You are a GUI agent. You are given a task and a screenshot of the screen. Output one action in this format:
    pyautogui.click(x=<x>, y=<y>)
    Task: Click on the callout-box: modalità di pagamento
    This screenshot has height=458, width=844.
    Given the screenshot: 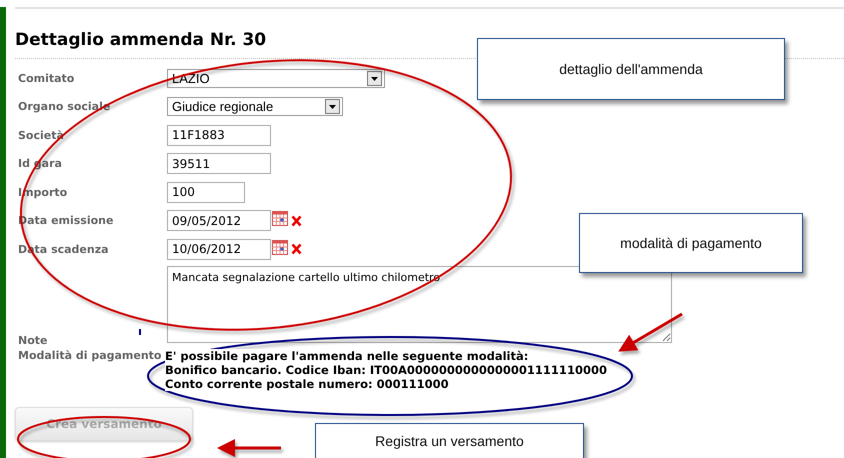 What is the action you would take?
    pyautogui.click(x=691, y=243)
    